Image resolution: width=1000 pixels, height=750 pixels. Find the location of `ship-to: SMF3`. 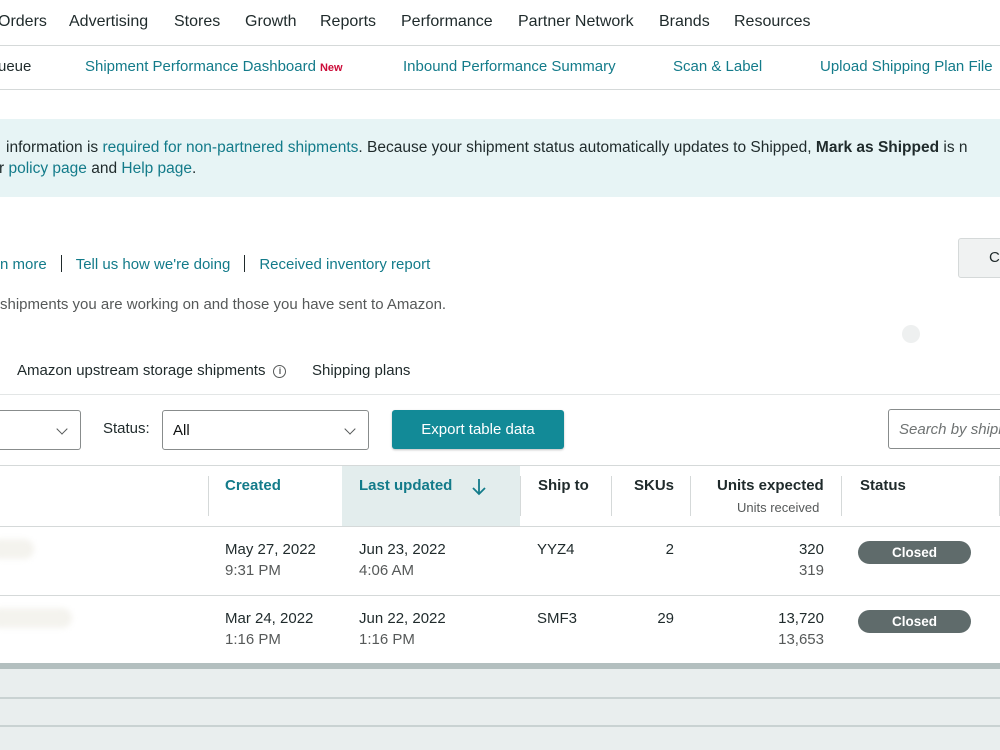

ship-to: SMF3 is located at coordinates (557, 618).